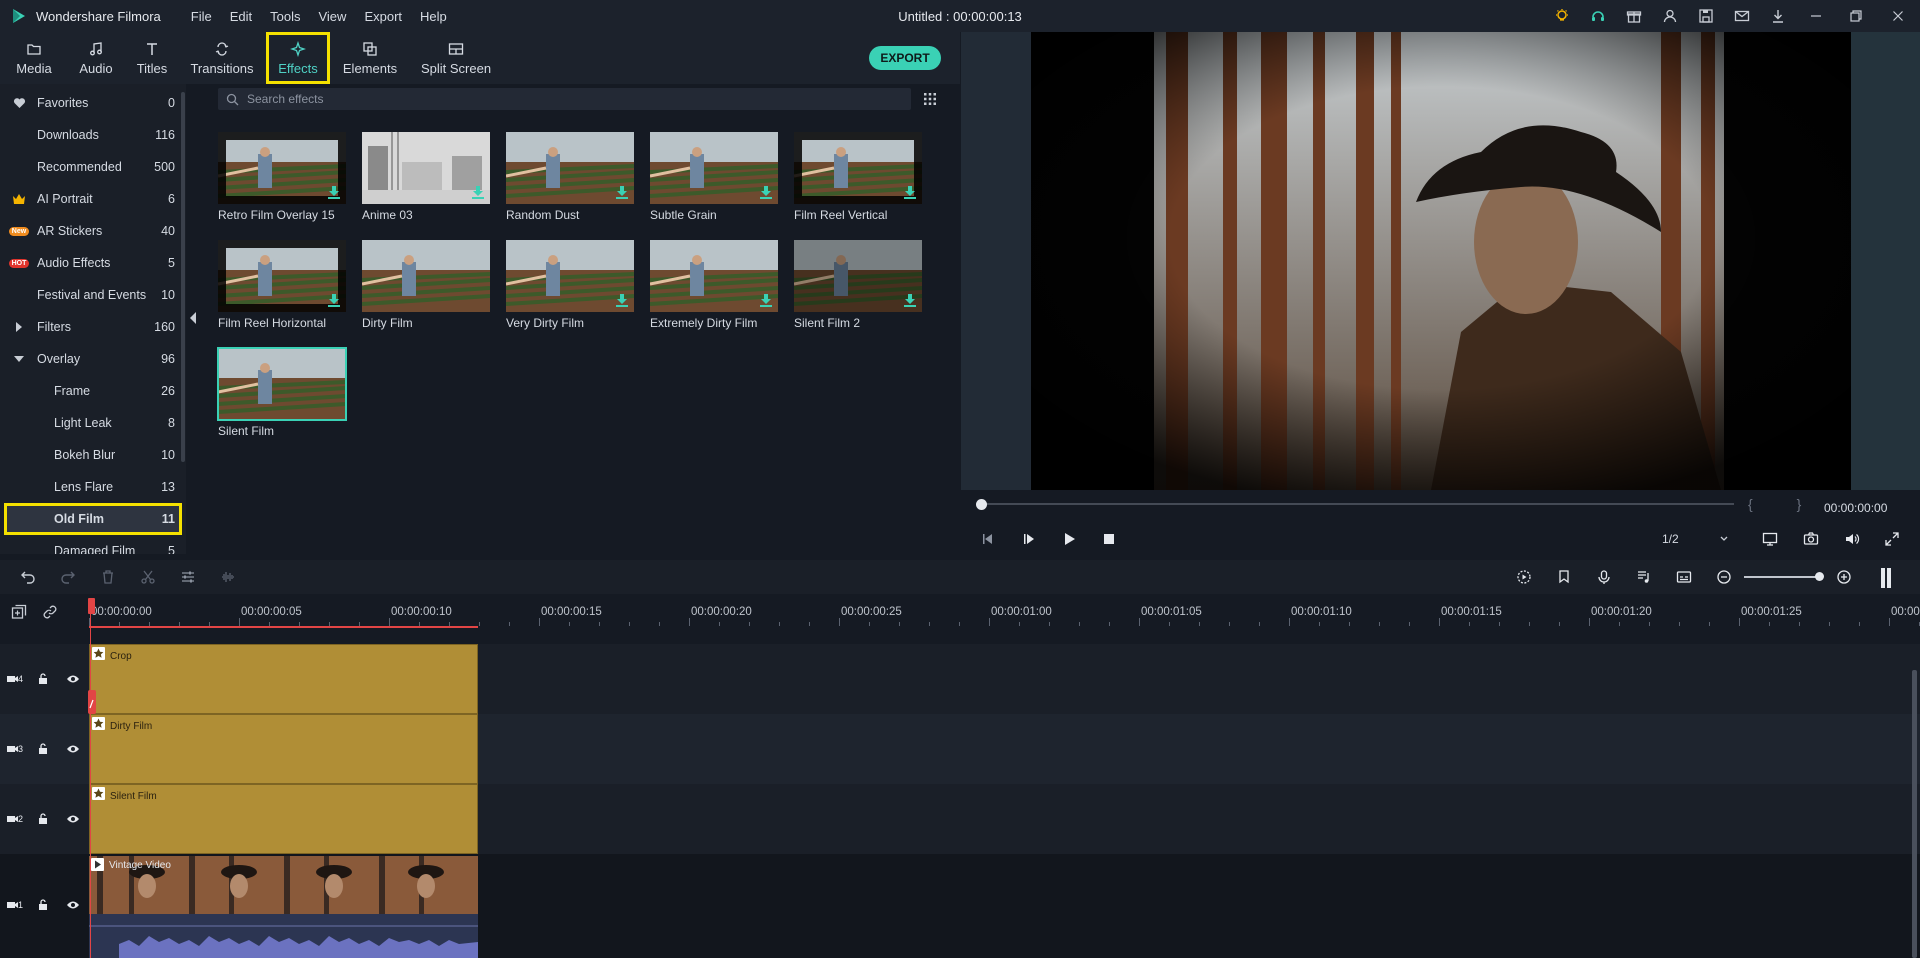 This screenshot has height=958, width=1920. I want to click on snapshot-icon, so click(1811, 539).